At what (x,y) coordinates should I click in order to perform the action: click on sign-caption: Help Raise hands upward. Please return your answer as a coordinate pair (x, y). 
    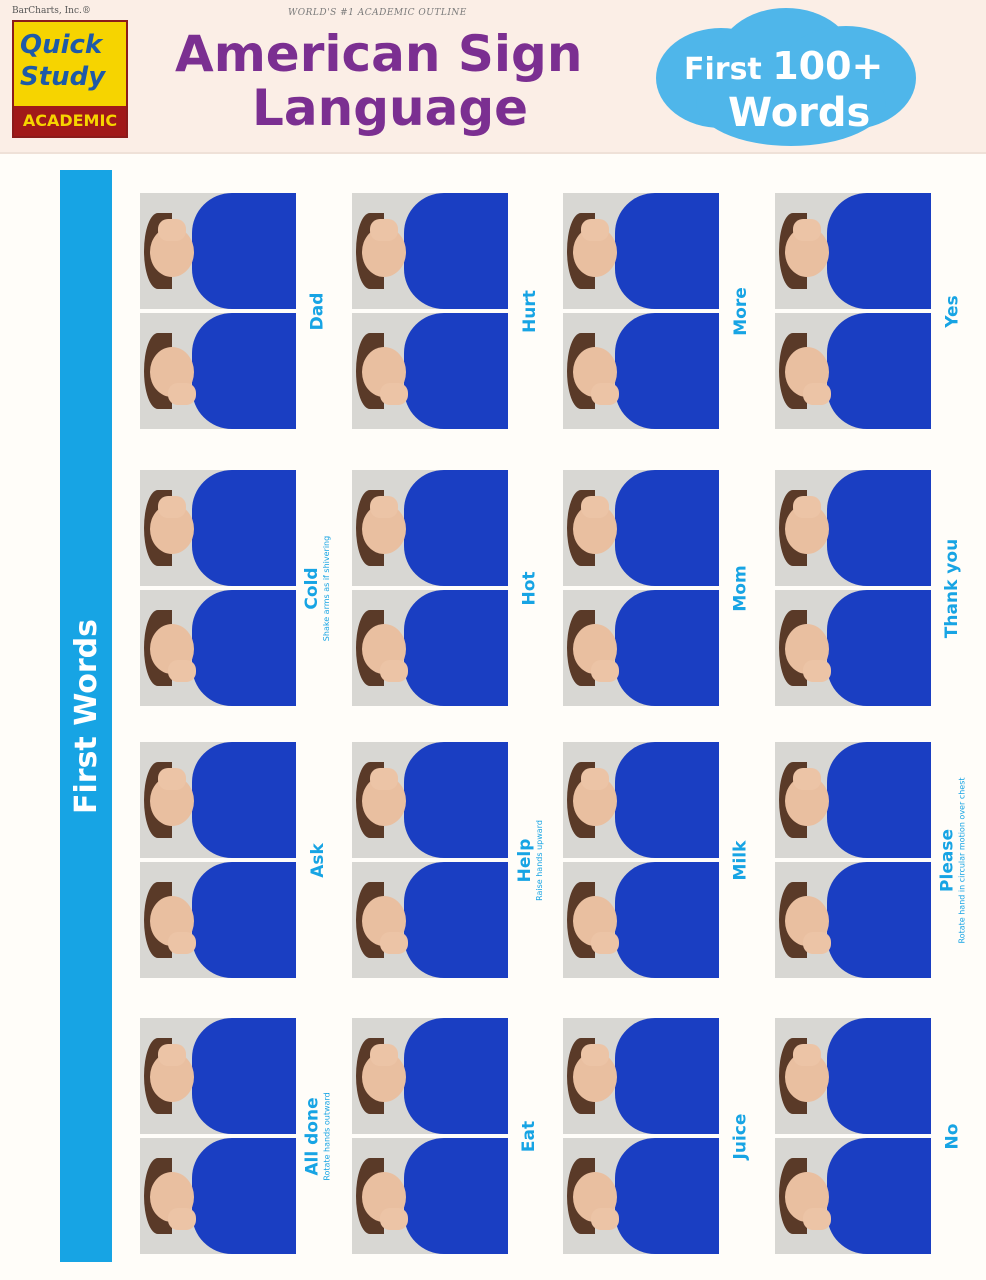
    Looking at the image, I should click on (530, 860).